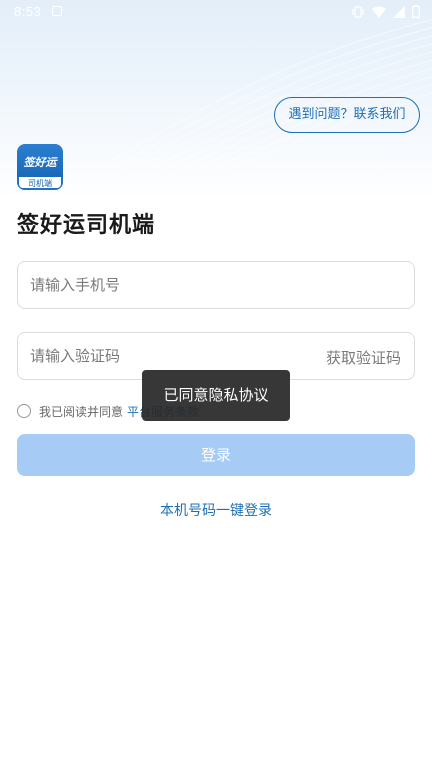 Image resolution: width=432 pixels, height=768 pixels. I want to click on app-logo: 签好运 司机端, so click(40, 167).